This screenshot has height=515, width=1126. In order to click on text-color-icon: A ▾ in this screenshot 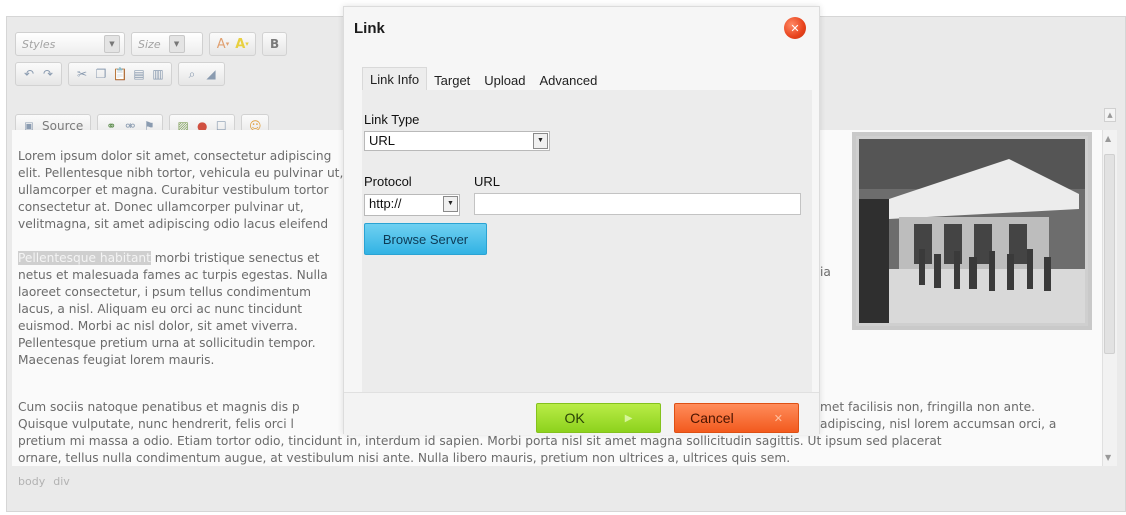, I will do `click(223, 44)`.